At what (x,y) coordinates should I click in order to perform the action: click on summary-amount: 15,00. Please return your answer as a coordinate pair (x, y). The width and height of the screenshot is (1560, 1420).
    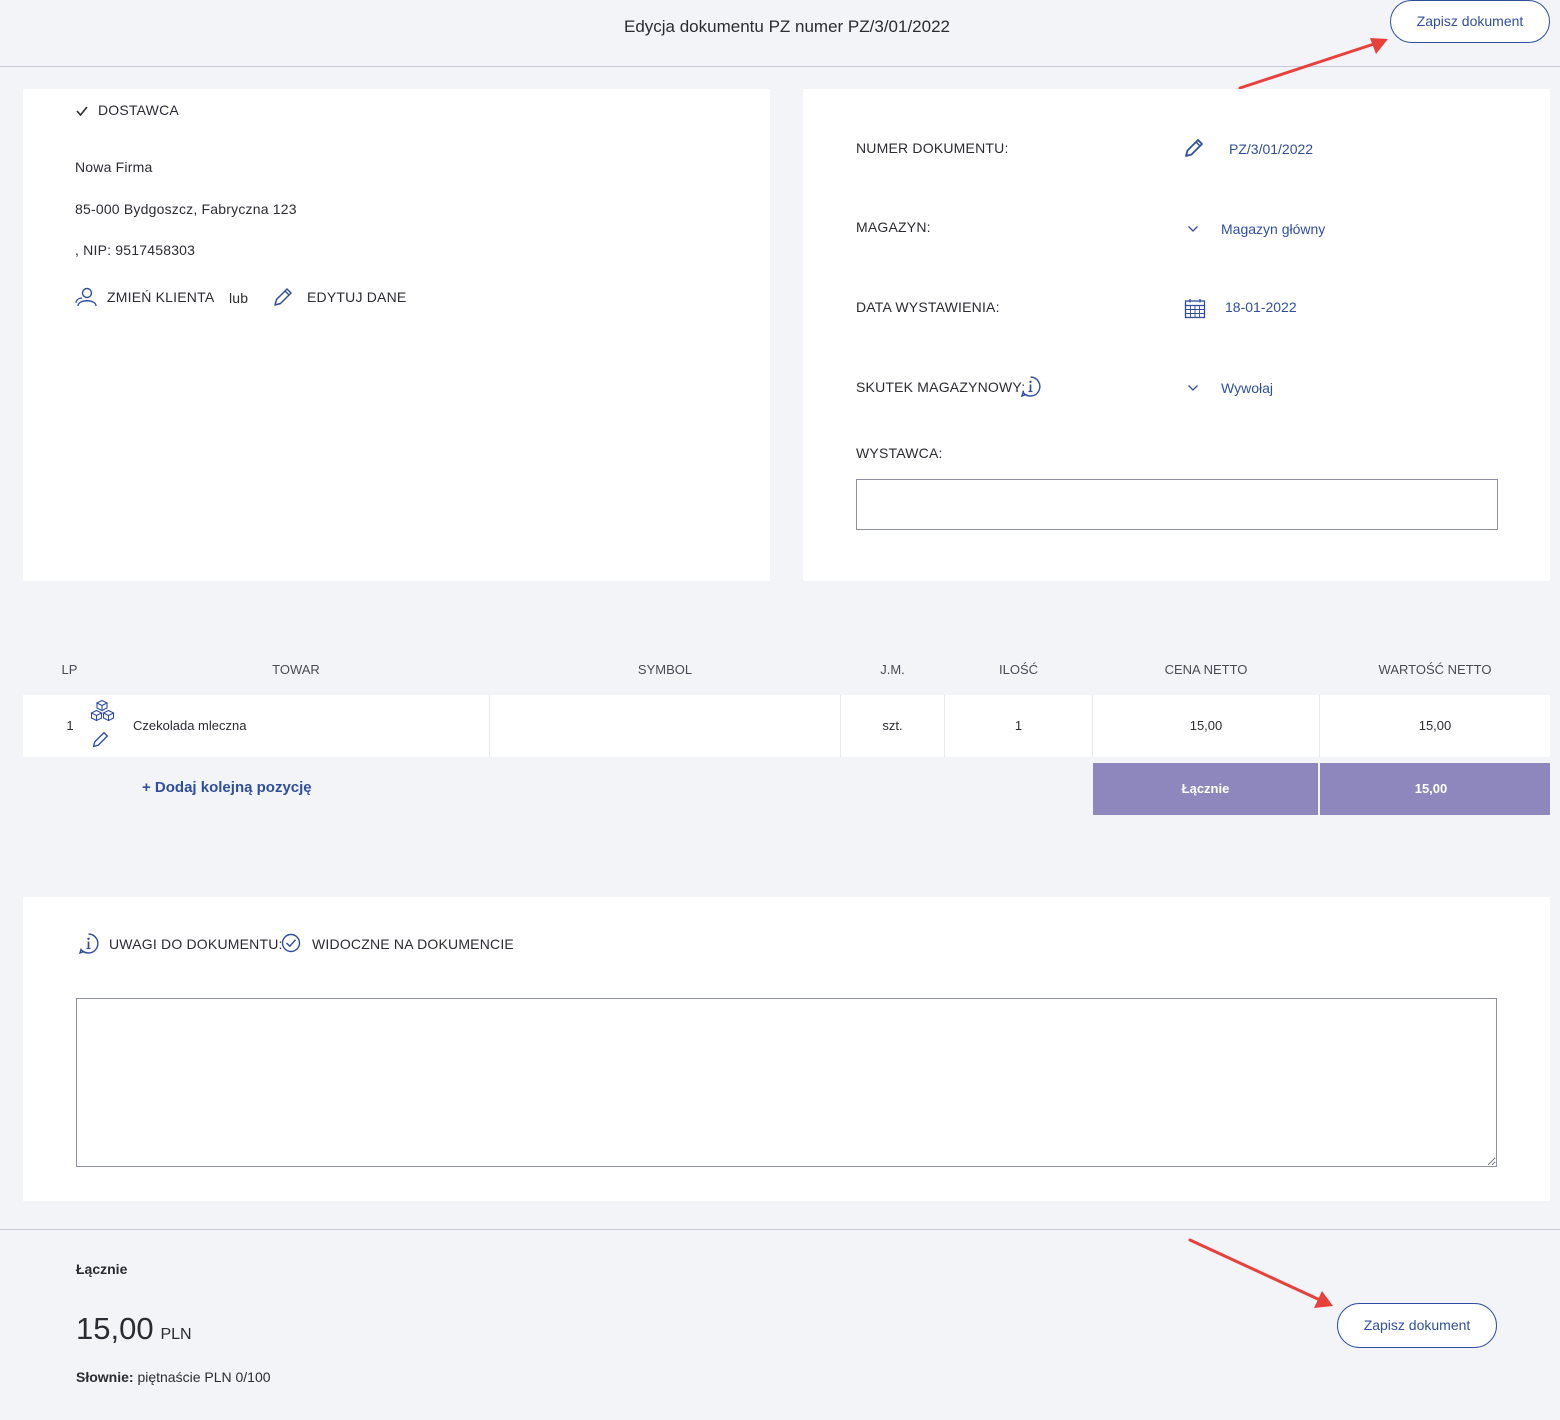
    Looking at the image, I should click on (115, 1328).